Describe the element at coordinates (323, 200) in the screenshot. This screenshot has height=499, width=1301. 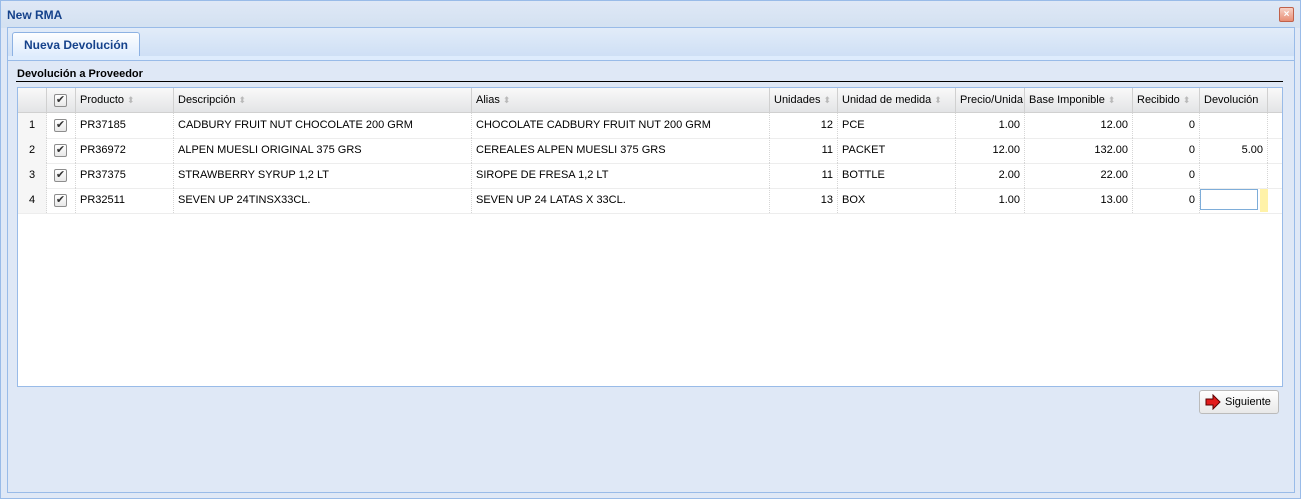
I see `cell-descripcion: SEVEN UP 24TINSX33CL.` at that location.